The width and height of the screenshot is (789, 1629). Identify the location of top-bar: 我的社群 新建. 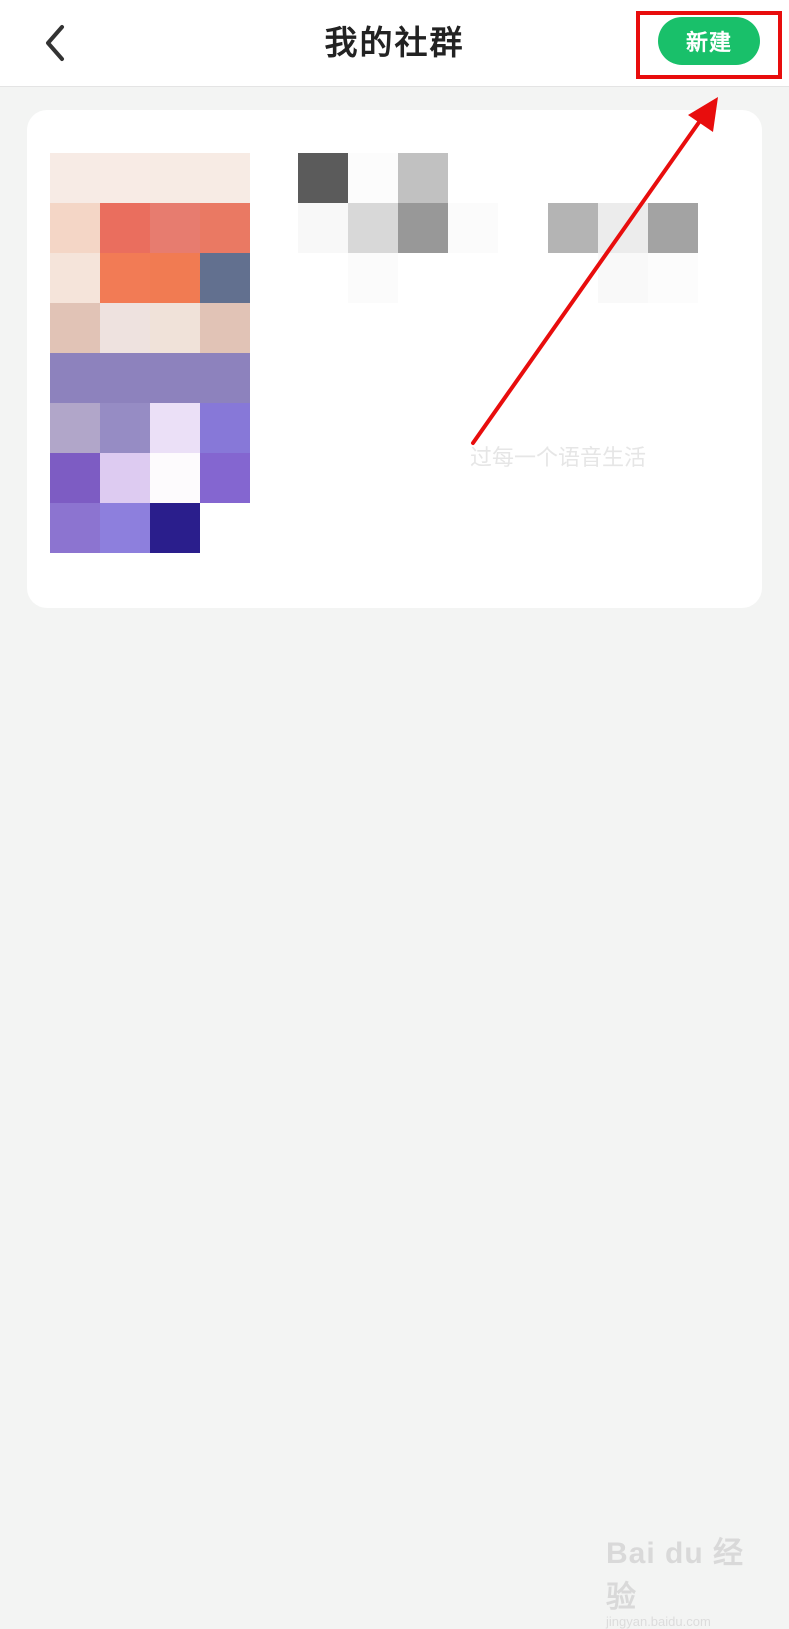
(394, 43).